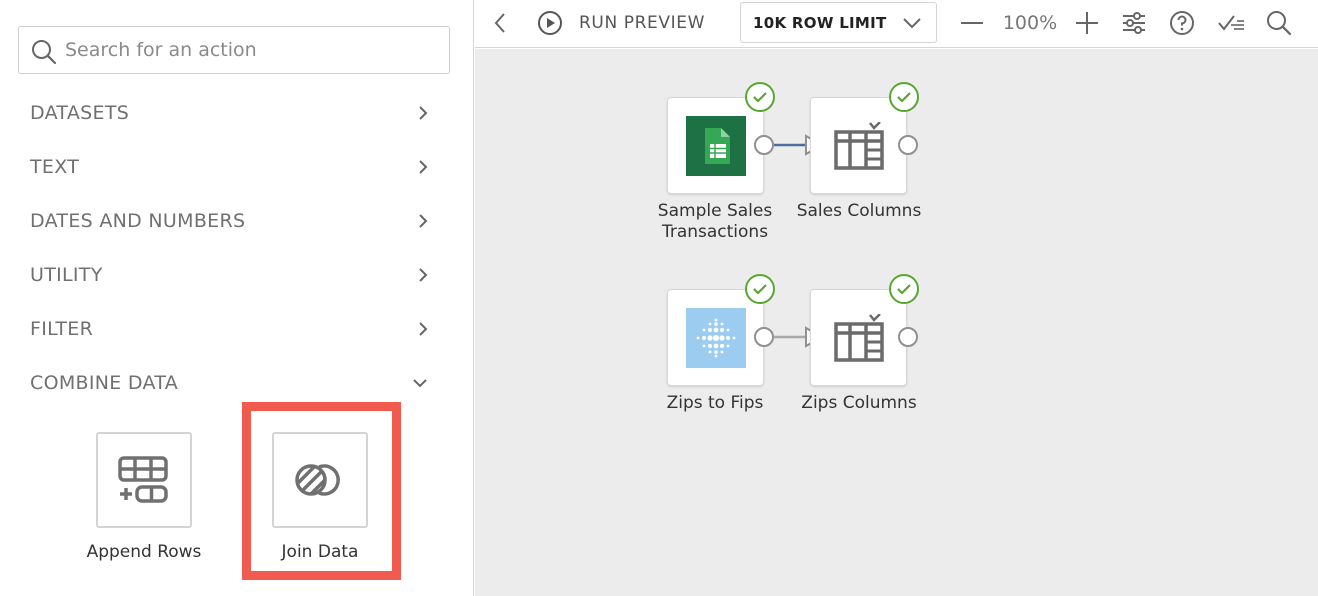  What do you see at coordinates (859, 403) in the screenshot?
I see `node-label-zips-columns: Zips Columns` at bounding box center [859, 403].